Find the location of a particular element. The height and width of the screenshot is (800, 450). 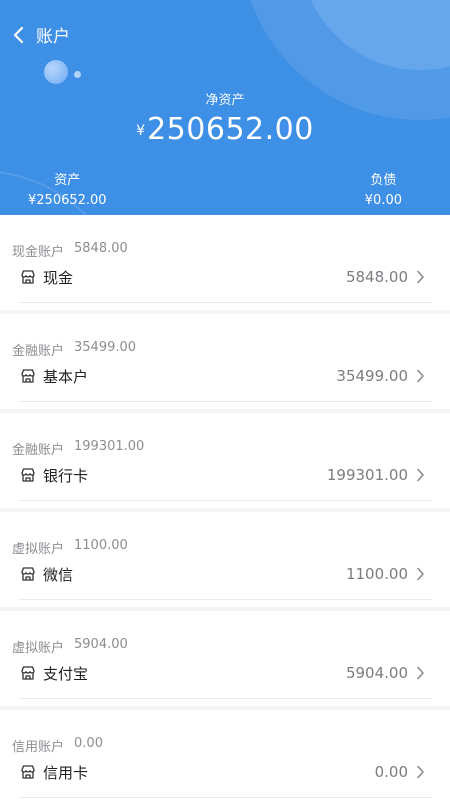

account-name: 信用卡 is located at coordinates (66, 772).